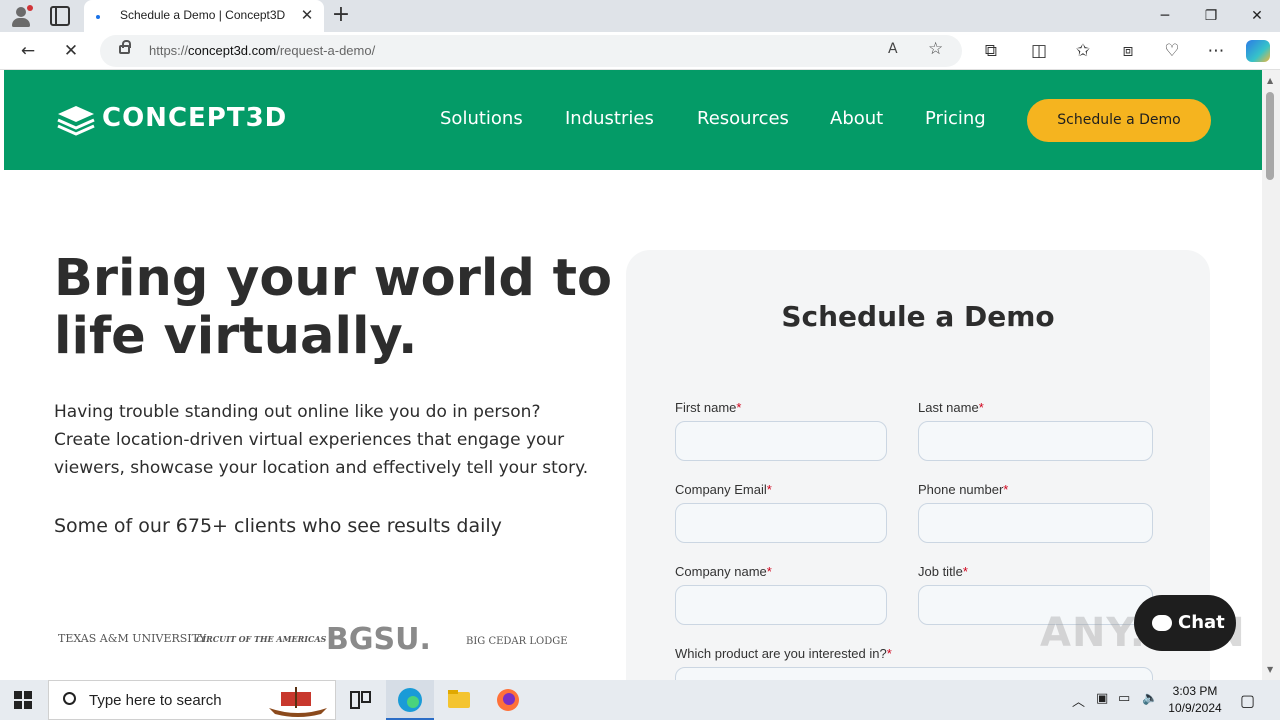  I want to click on company-name-field, so click(781, 605).